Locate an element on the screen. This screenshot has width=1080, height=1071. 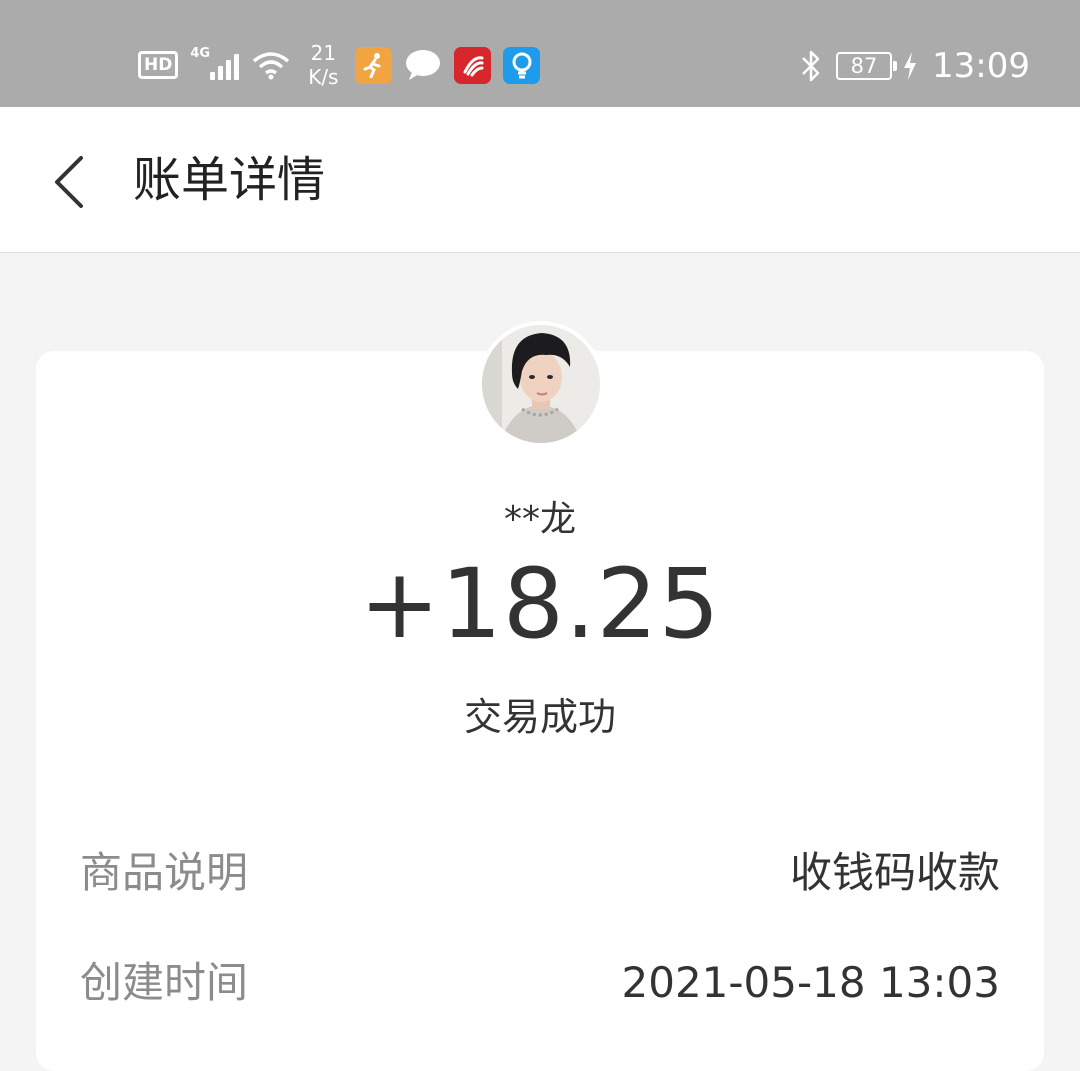
created-time-row: 创建时间 2021-05-18 13:03 is located at coordinates (540, 983).